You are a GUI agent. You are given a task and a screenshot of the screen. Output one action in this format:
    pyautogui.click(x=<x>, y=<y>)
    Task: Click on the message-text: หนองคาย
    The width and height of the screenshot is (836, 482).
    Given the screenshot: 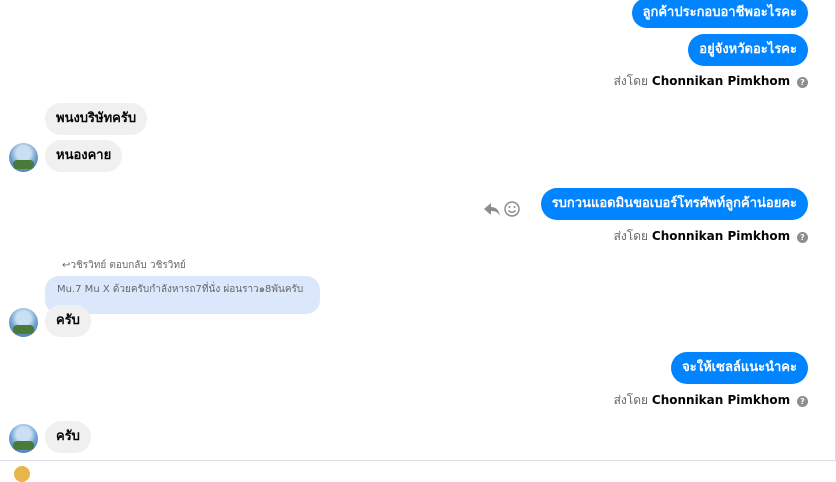 What is the action you would take?
    pyautogui.click(x=84, y=155)
    